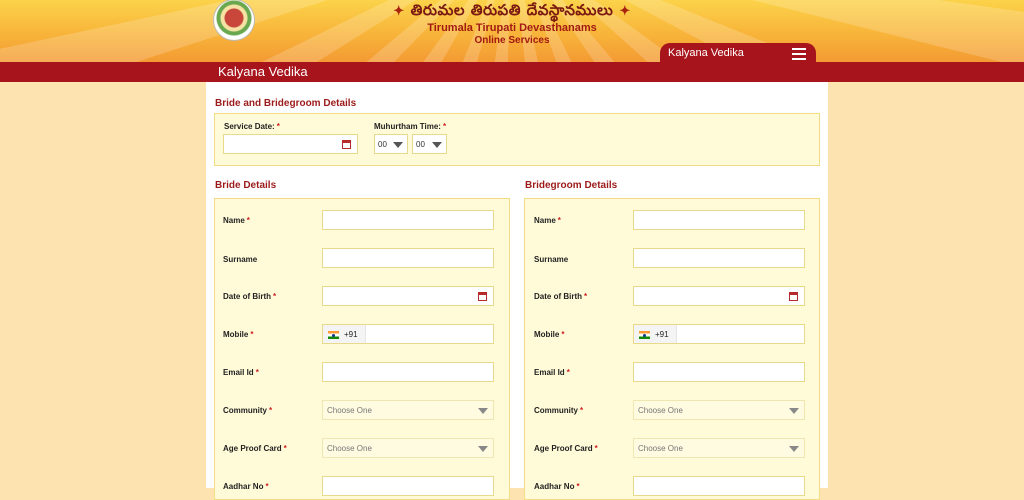 The width and height of the screenshot is (1024, 500). I want to click on groom-community-select: Choose One, so click(719, 410).